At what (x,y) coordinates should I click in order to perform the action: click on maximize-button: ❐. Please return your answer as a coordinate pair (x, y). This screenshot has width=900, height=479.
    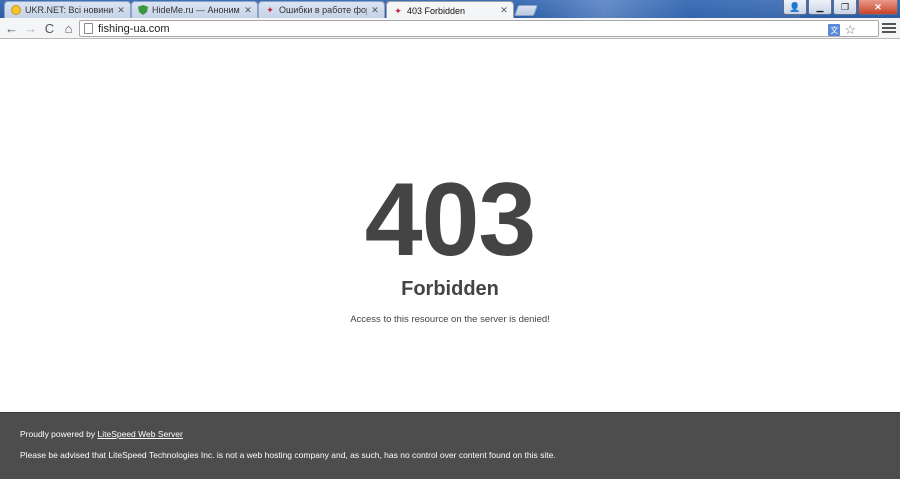
    Looking at the image, I should click on (845, 7).